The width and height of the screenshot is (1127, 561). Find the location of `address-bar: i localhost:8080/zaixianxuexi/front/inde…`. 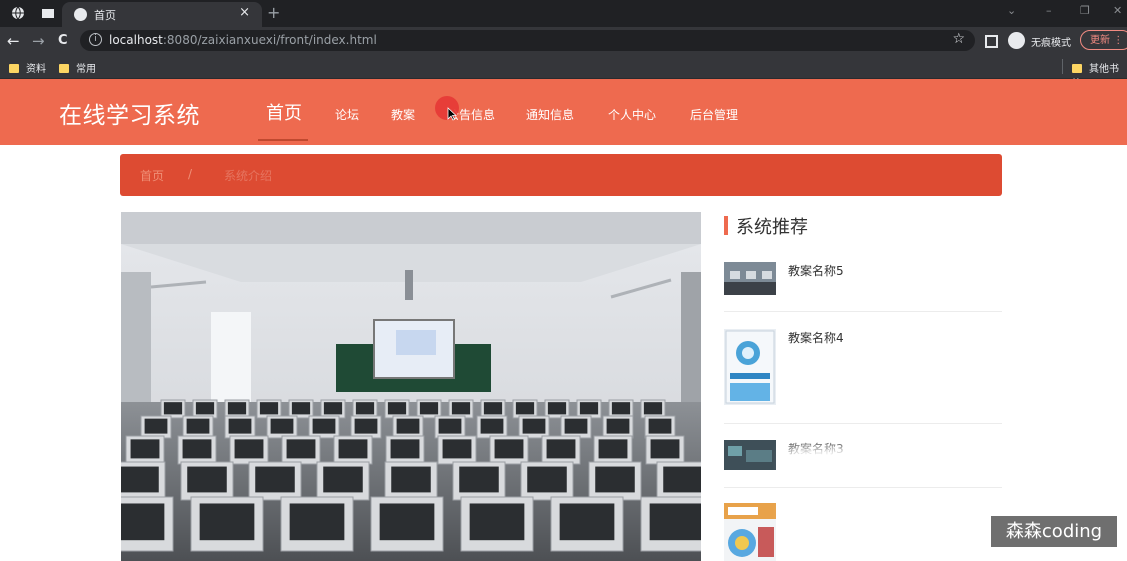

address-bar: i localhost:8080/zaixianxuexi/front/inde… is located at coordinates (527, 40).